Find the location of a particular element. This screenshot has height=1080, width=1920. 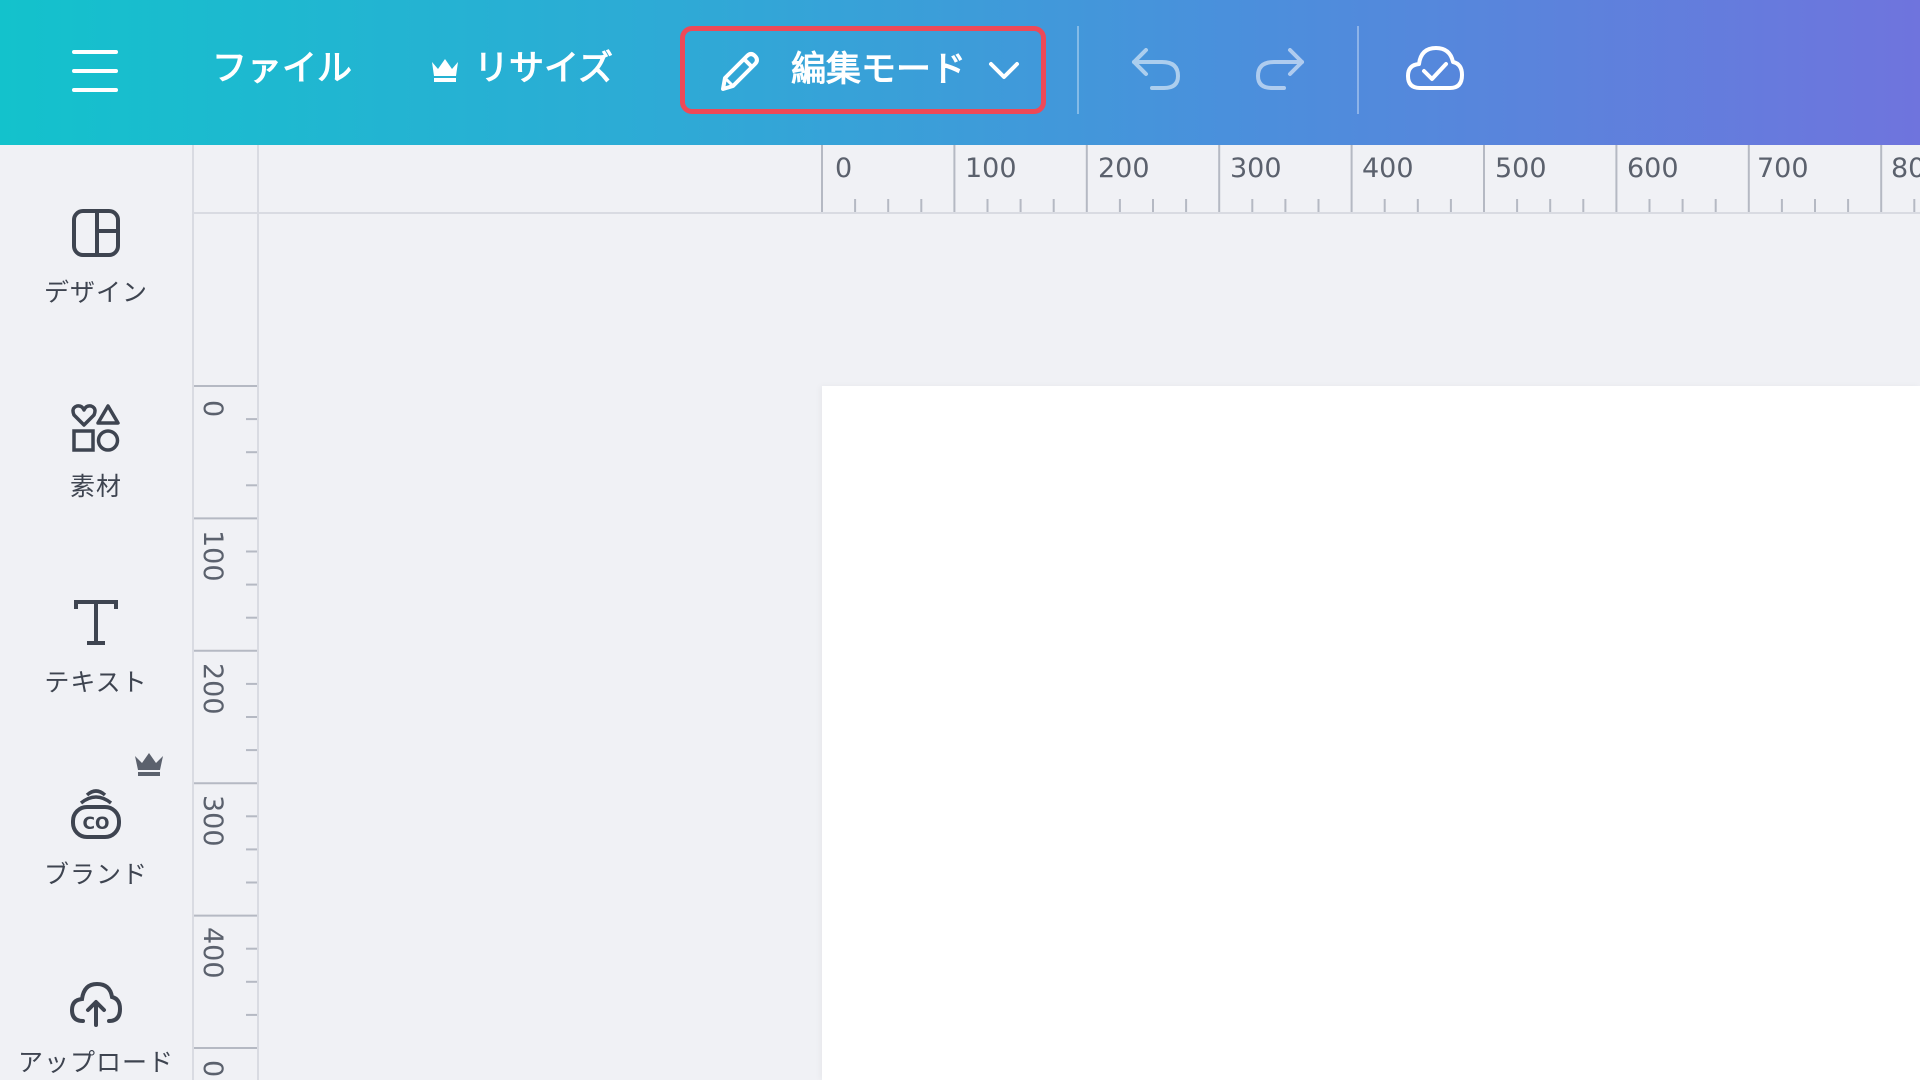

sidebar-item-label: 素材 is located at coordinates (95, 486).